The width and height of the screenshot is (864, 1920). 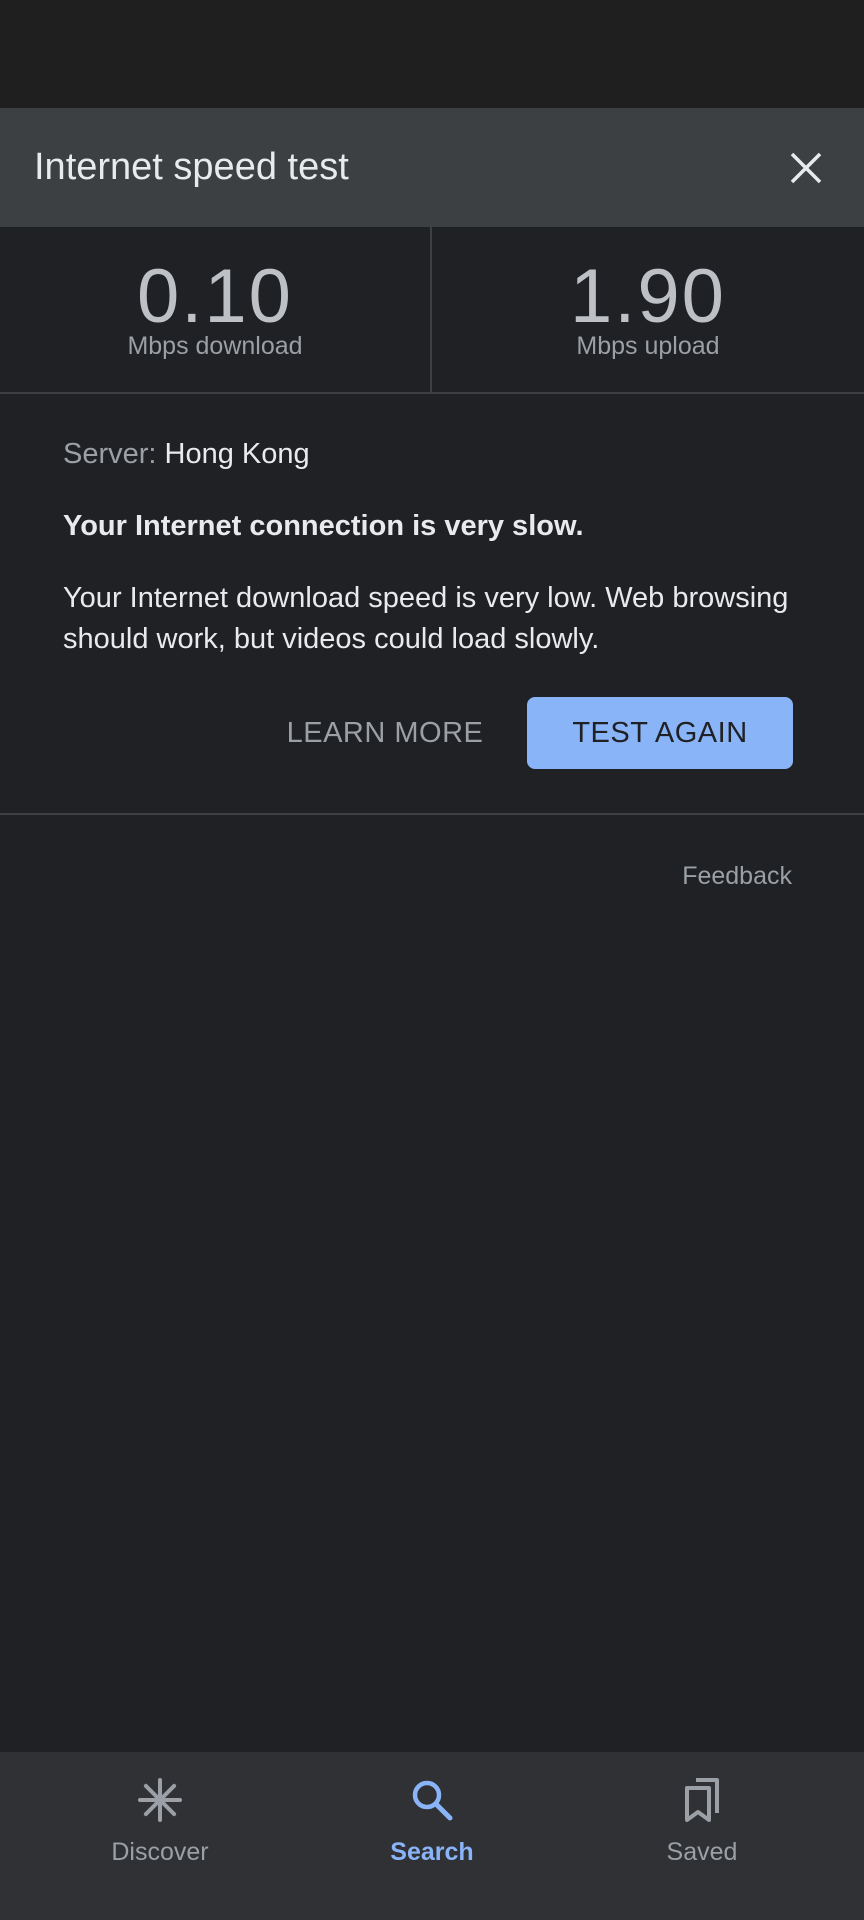 I want to click on search-icon, so click(x=432, y=1800).